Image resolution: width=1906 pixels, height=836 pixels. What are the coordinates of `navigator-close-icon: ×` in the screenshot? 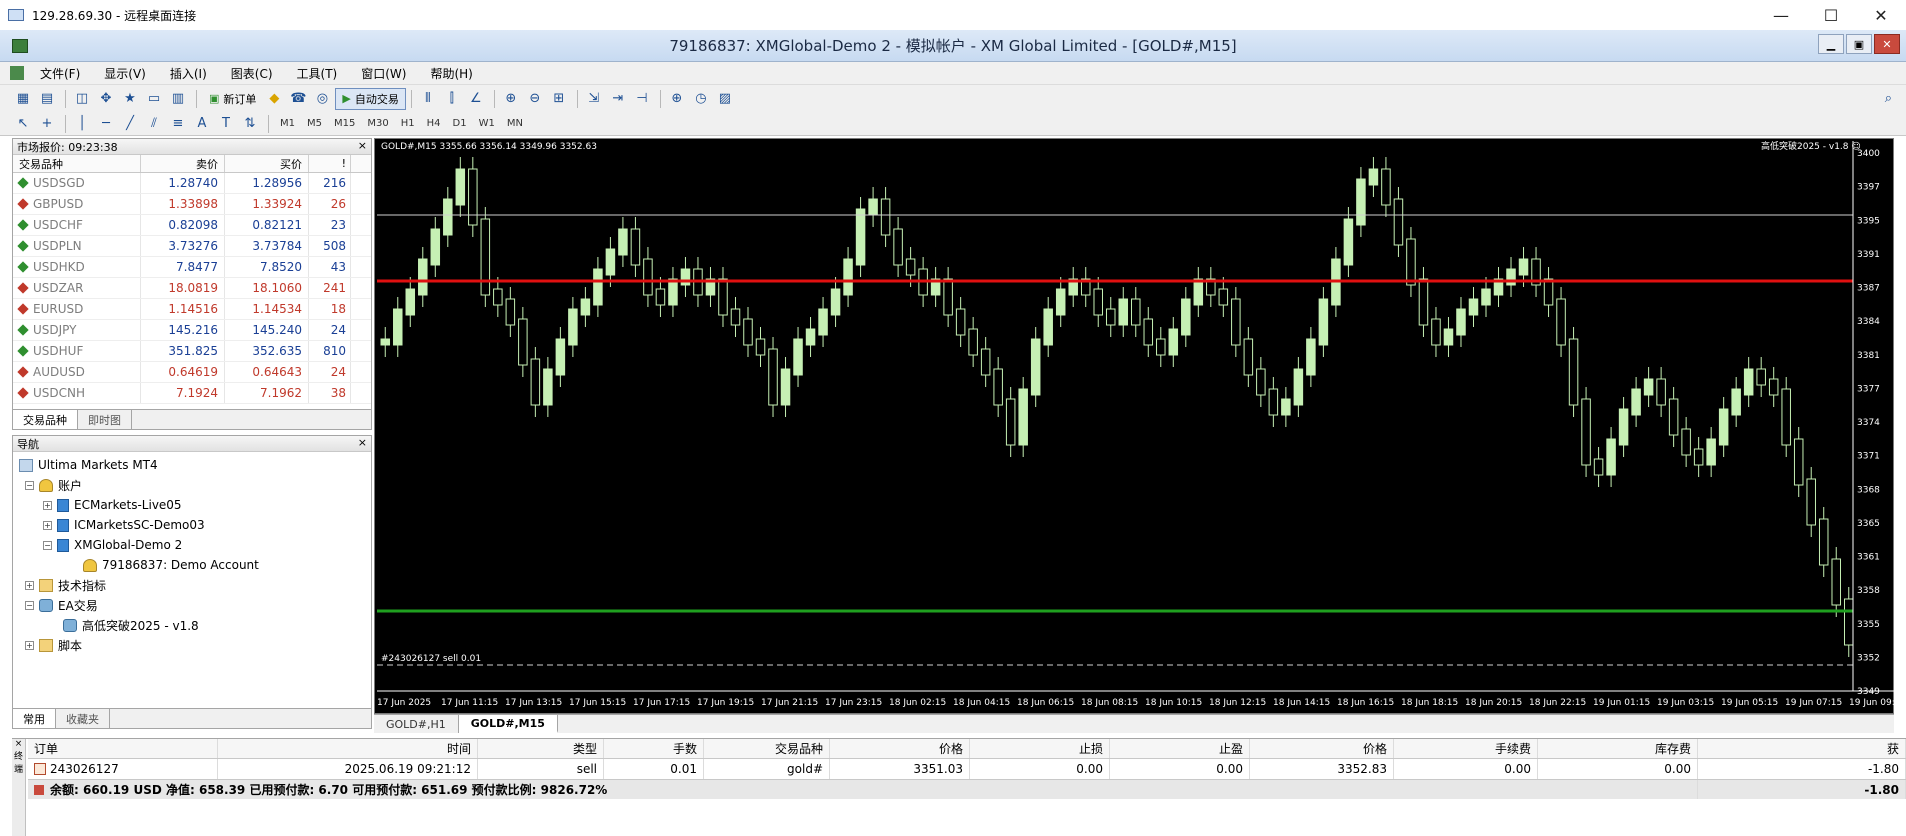 It's located at (362, 442).